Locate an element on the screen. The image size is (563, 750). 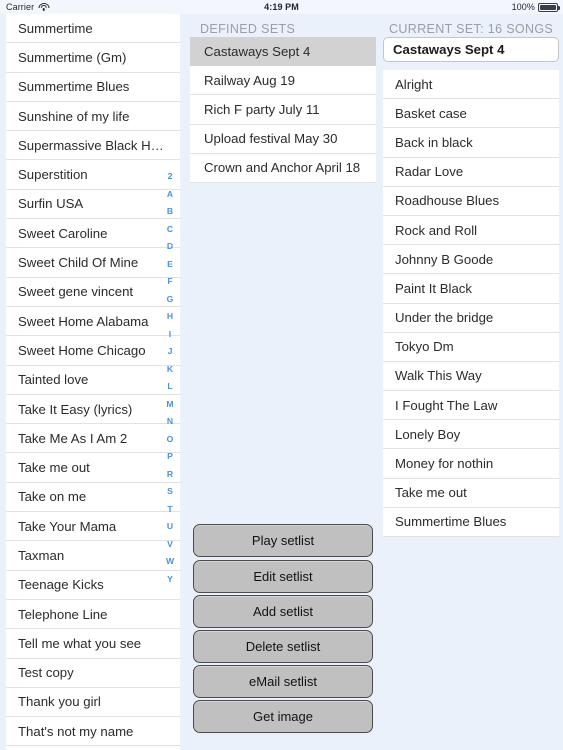
battery-percent-label: 100% is located at coordinates (523, 7).